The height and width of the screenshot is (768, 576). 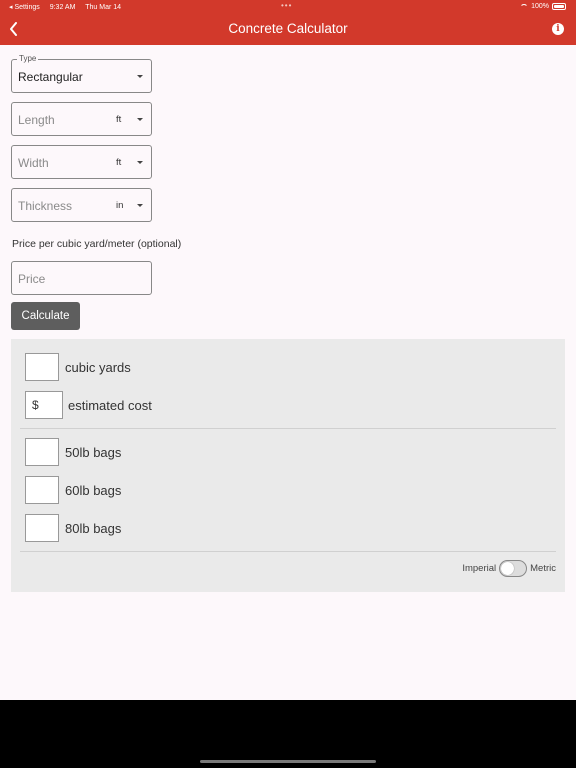 What do you see at coordinates (36, 120) in the screenshot?
I see `length-placeholder: Length` at bounding box center [36, 120].